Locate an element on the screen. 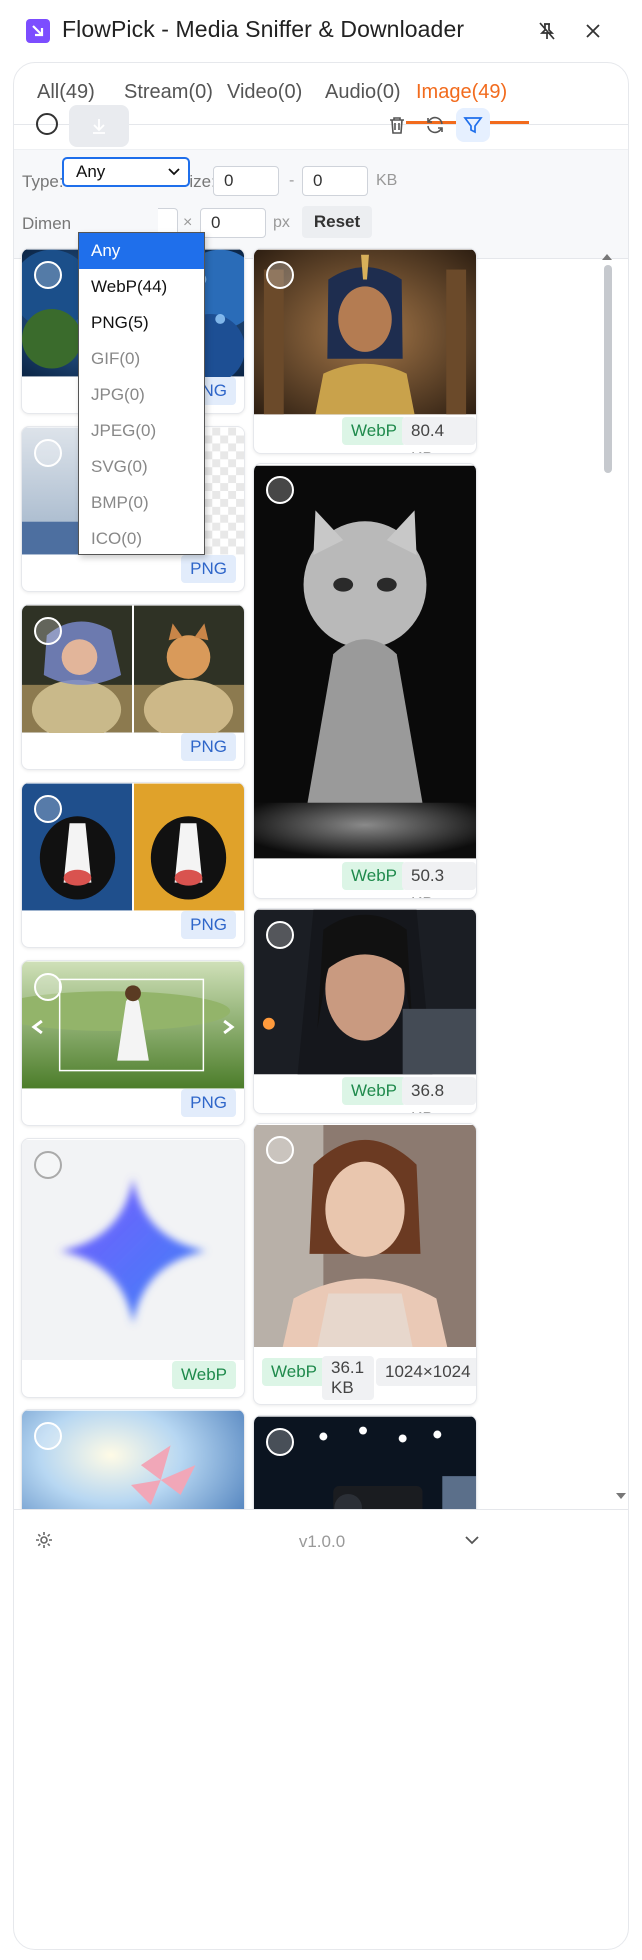 The height and width of the screenshot is (1960, 642). type-option-png: PNG(5) is located at coordinates (141, 323).